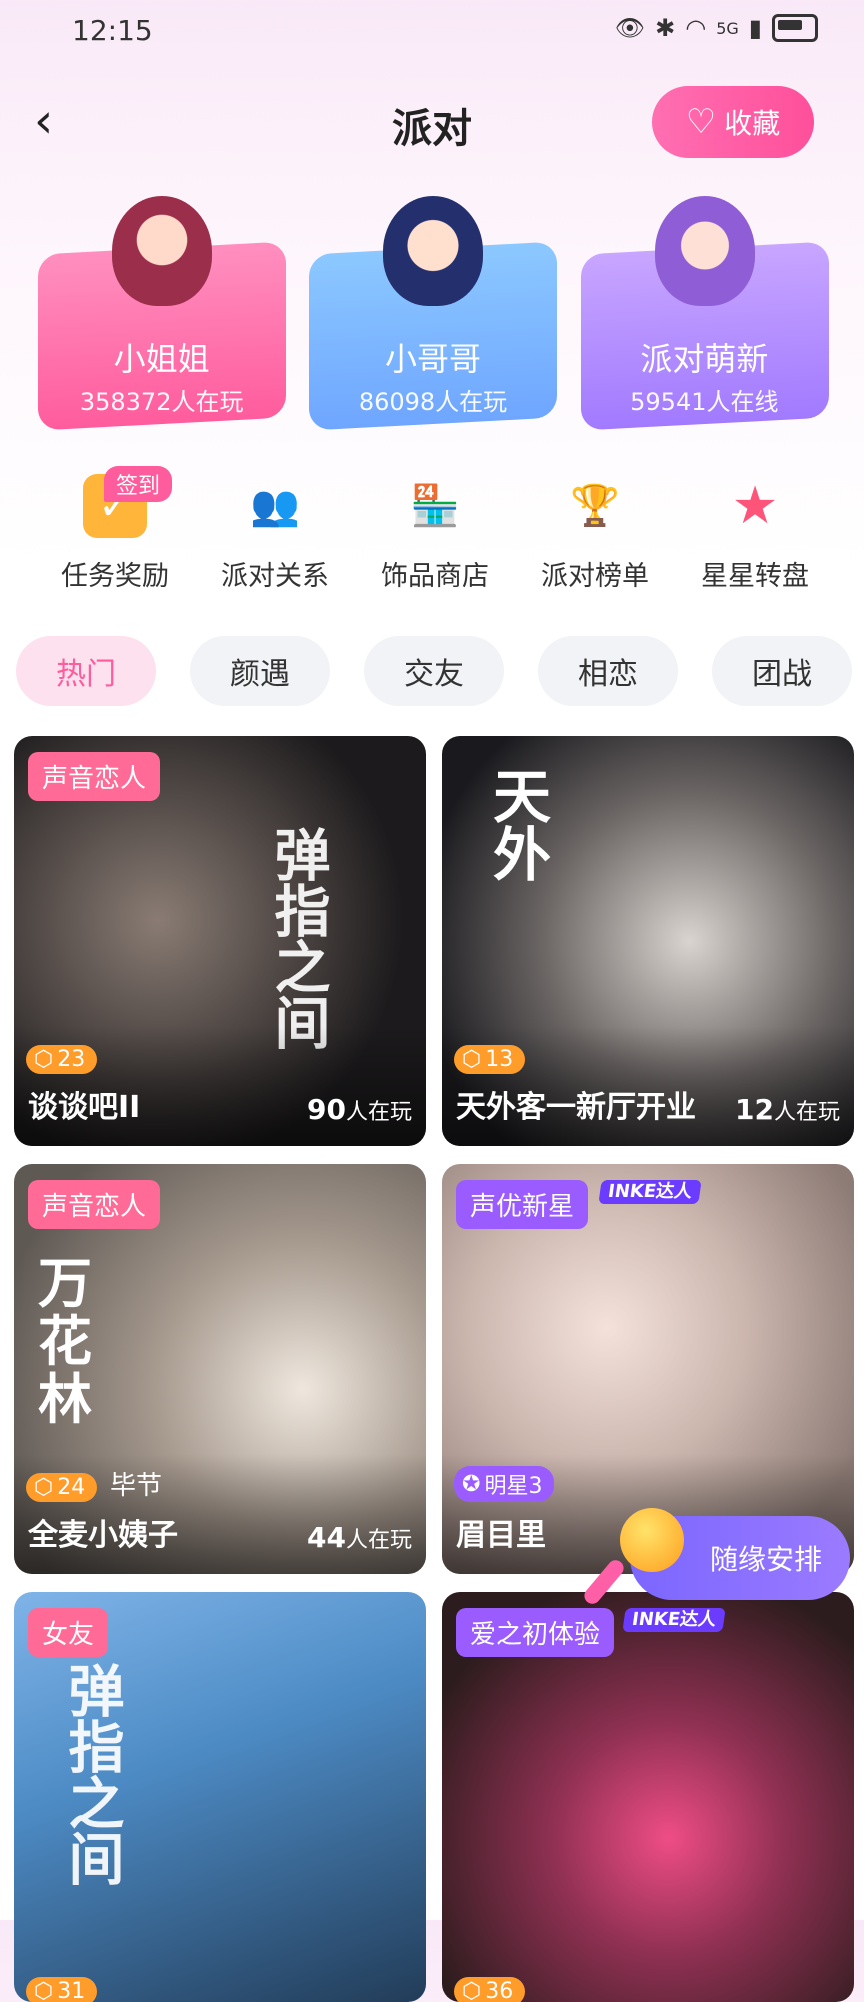  I want to click on level-value: 24, so click(71, 1487).